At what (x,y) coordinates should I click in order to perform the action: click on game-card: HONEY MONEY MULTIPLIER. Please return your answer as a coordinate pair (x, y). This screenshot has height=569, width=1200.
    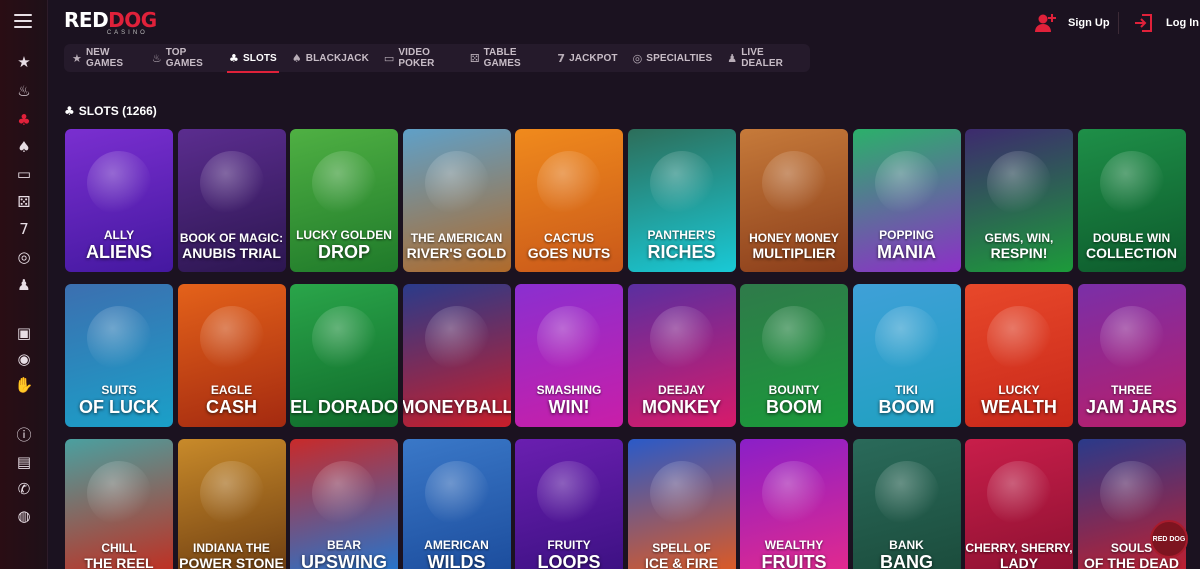
    Looking at the image, I should click on (794, 200).